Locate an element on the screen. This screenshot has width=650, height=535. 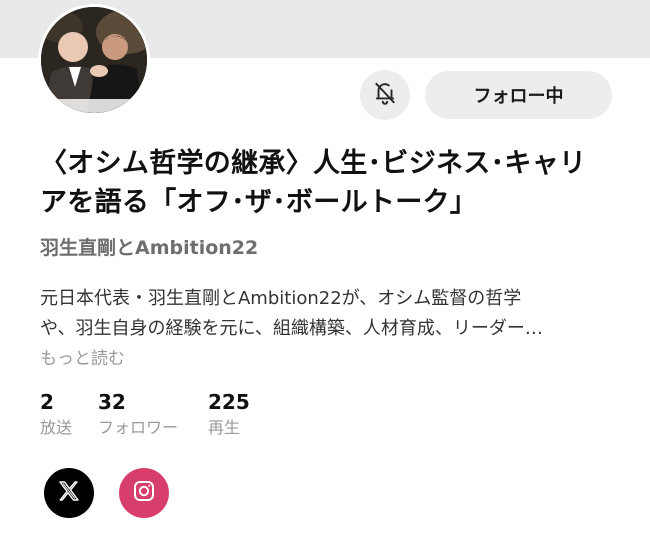
x-logo-icon is located at coordinates (69, 493).